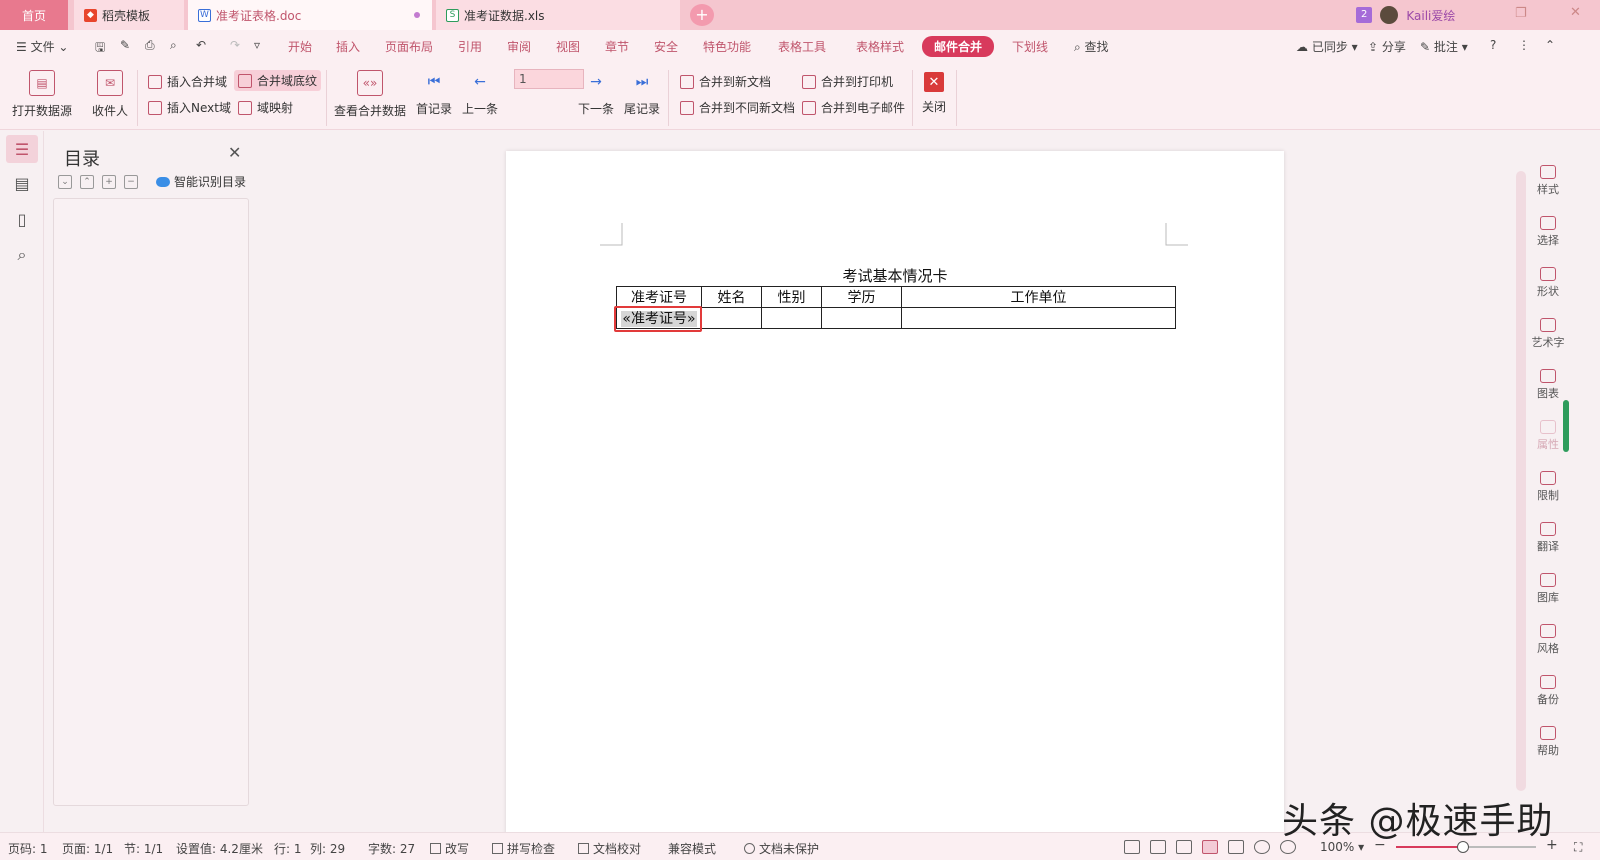 This screenshot has height=860, width=1600. What do you see at coordinates (1327, 46) in the screenshot?
I see `sync-button: ☁ 已同步 ▾` at bounding box center [1327, 46].